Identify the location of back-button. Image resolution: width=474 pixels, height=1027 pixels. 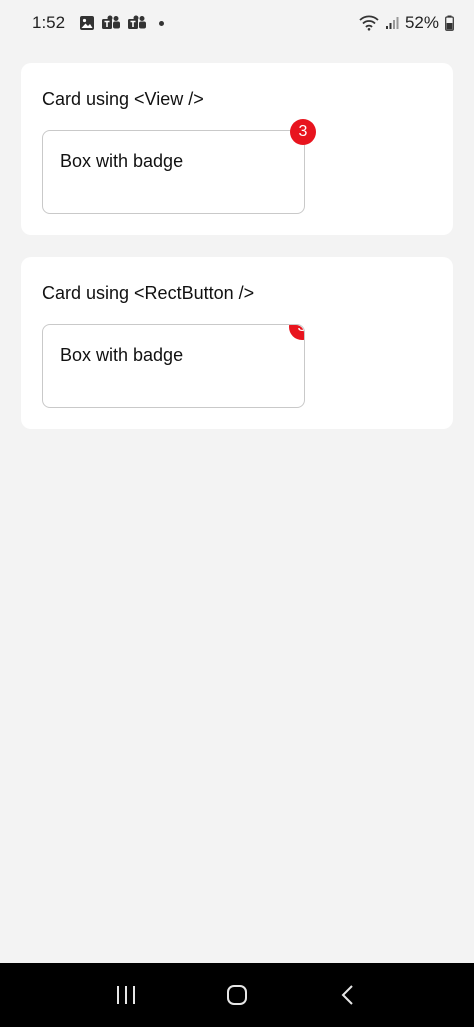
(348, 995).